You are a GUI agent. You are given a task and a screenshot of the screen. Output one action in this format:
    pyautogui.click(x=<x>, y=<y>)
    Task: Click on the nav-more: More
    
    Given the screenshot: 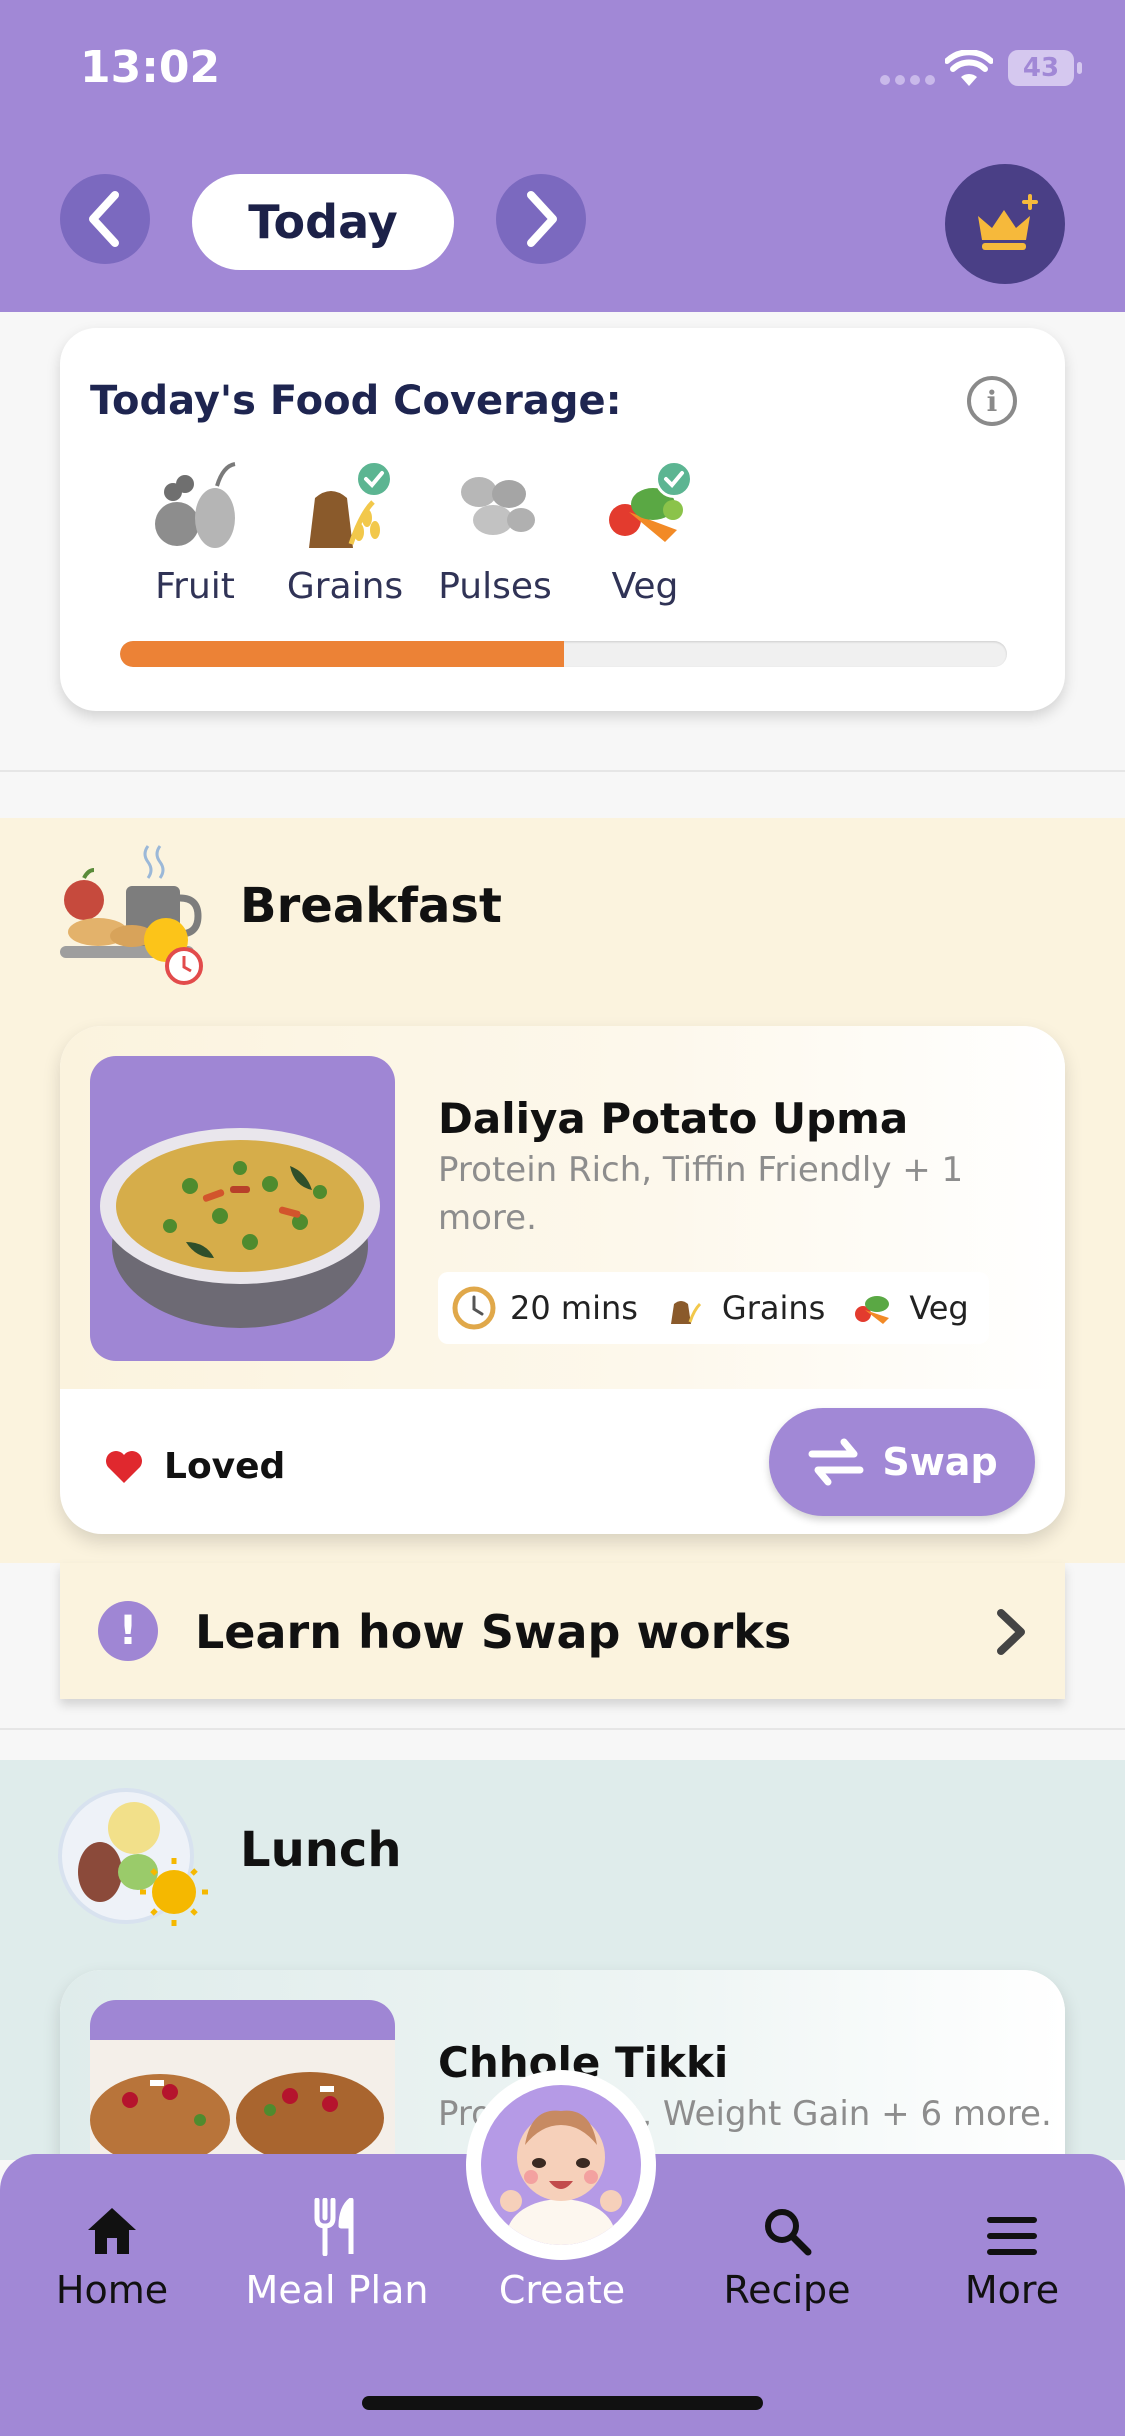 What is the action you would take?
    pyautogui.click(x=1012, y=2253)
    